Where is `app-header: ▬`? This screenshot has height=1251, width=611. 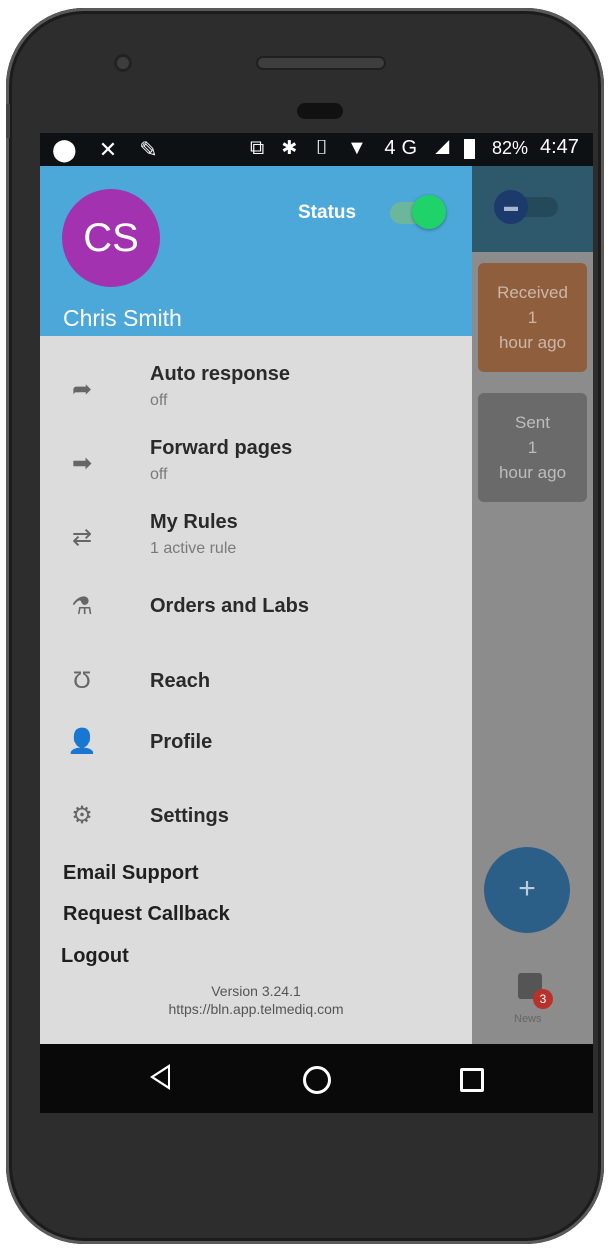 app-header: ▬ is located at coordinates (531, 209).